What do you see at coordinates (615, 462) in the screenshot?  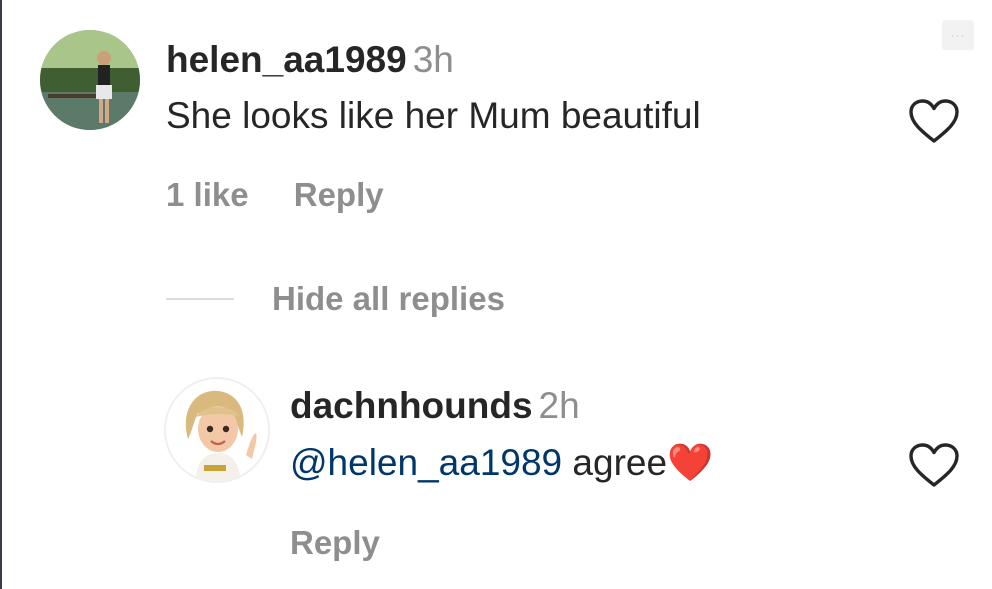 I see `reply-text-body: agree` at bounding box center [615, 462].